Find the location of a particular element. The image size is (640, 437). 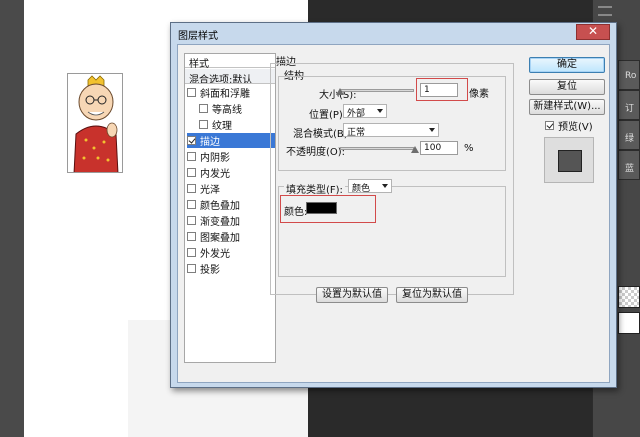

fill-type-label: 填充类型(F): is located at coordinates (314, 188).